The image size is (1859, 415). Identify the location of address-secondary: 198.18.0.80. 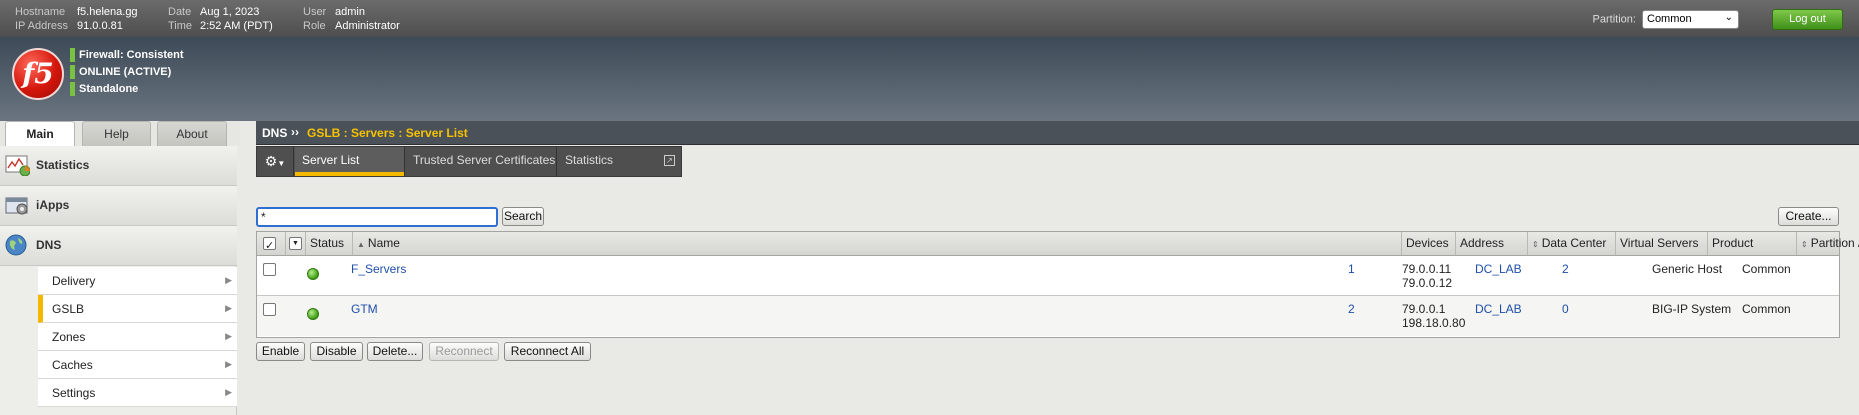
(1434, 323).